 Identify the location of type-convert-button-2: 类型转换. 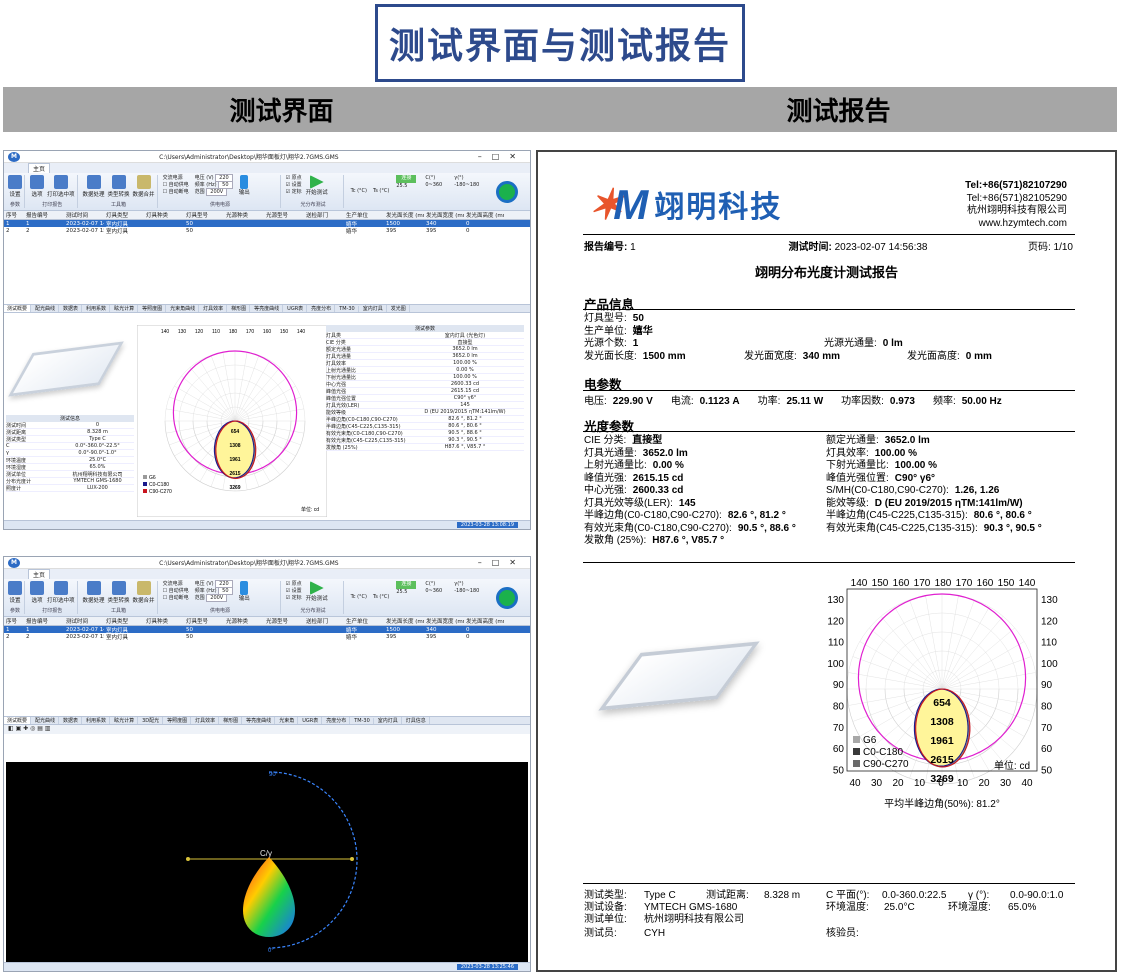
(119, 592).